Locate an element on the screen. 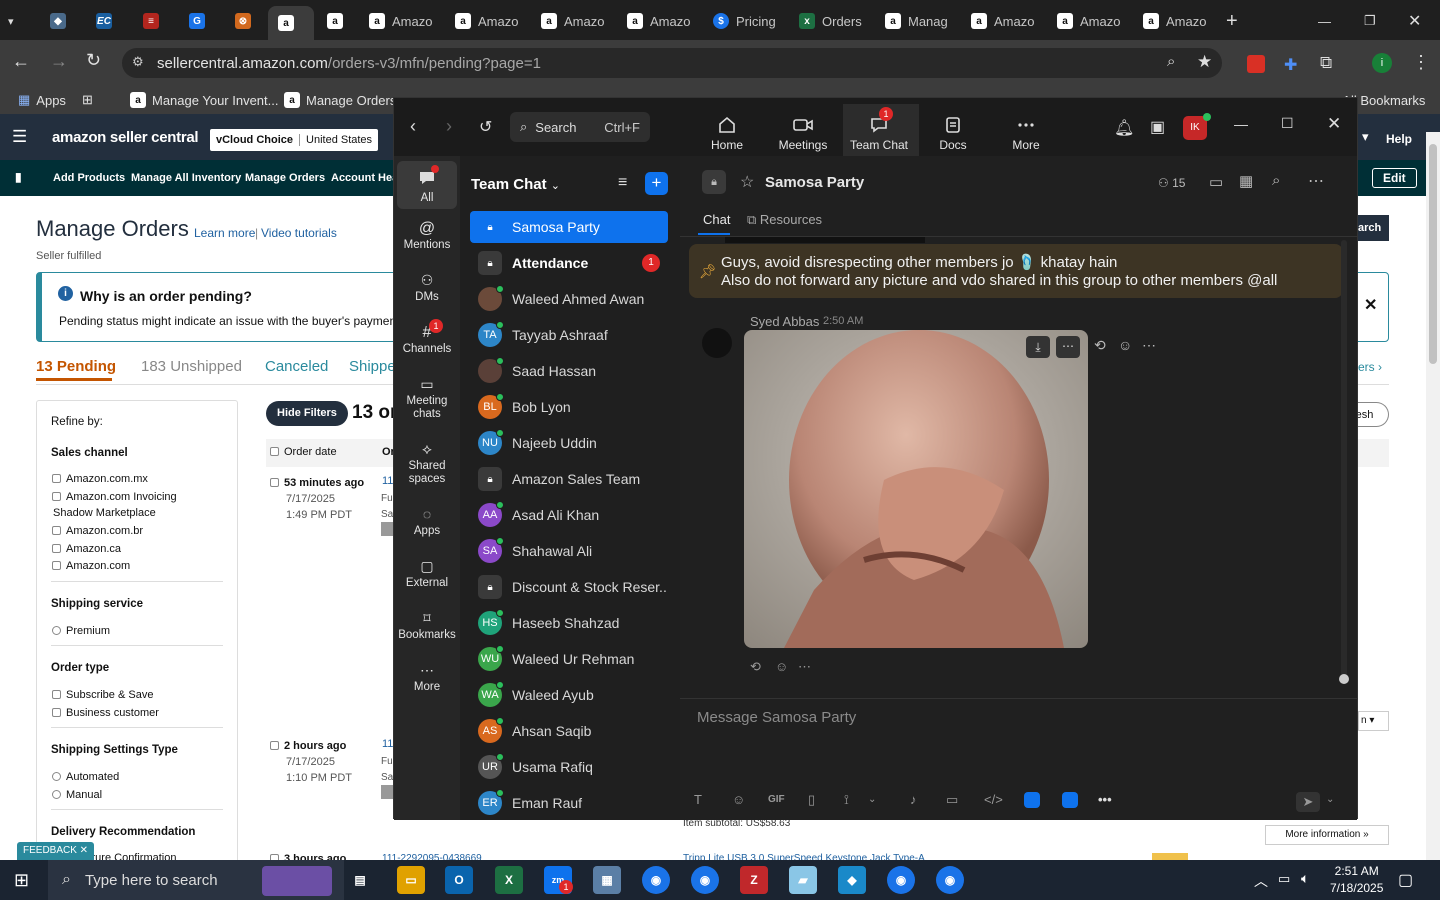 This screenshot has height=900, width=1440. help-link: Help is located at coordinates (1399, 139).